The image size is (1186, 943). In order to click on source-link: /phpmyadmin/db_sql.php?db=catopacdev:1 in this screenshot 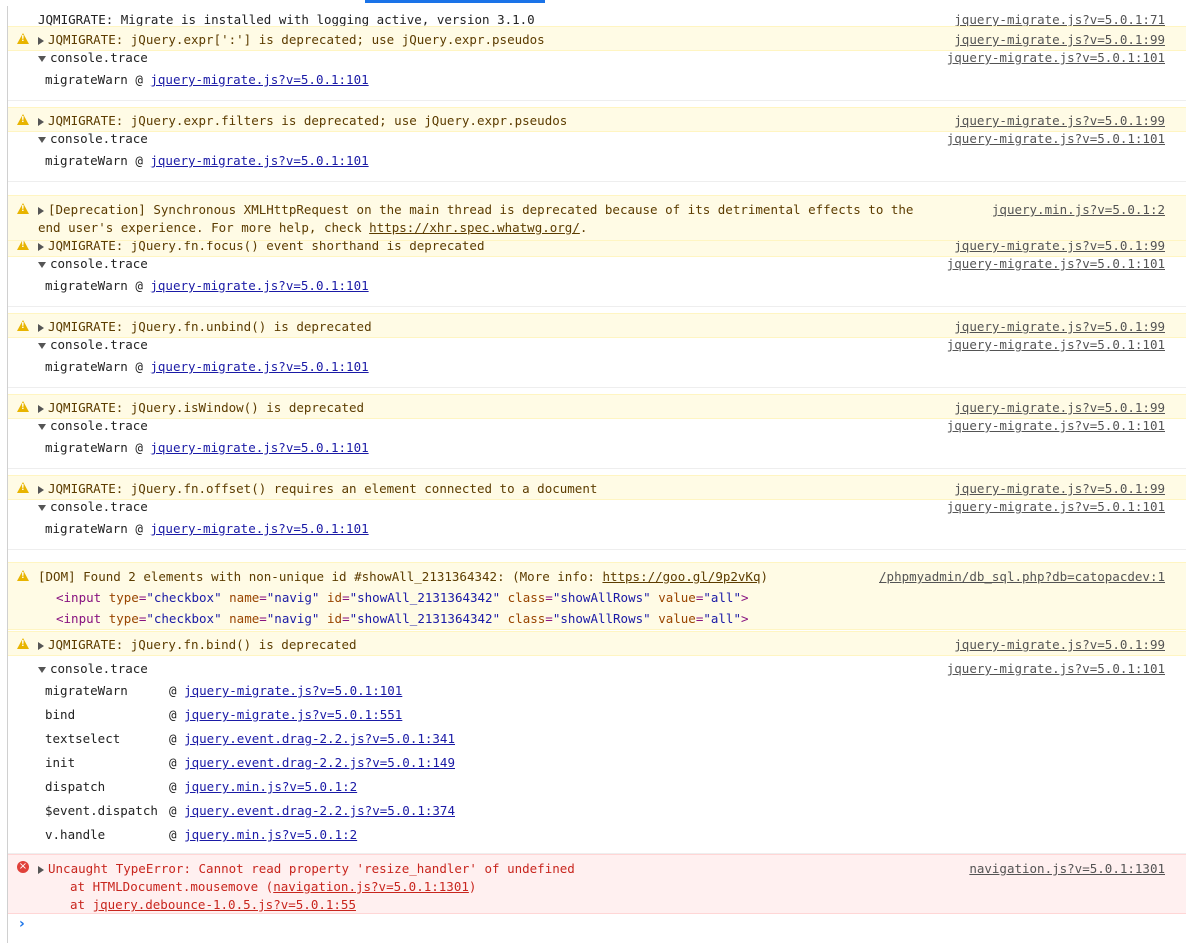, I will do `click(1022, 576)`.